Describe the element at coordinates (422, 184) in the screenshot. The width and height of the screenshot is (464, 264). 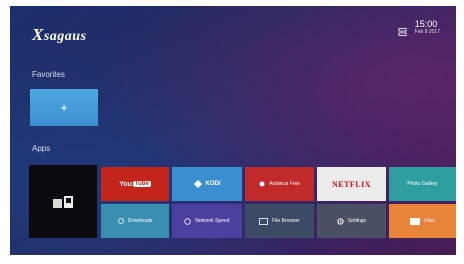
I see `app-tile-photo-gallery: Photo Gallery` at that location.